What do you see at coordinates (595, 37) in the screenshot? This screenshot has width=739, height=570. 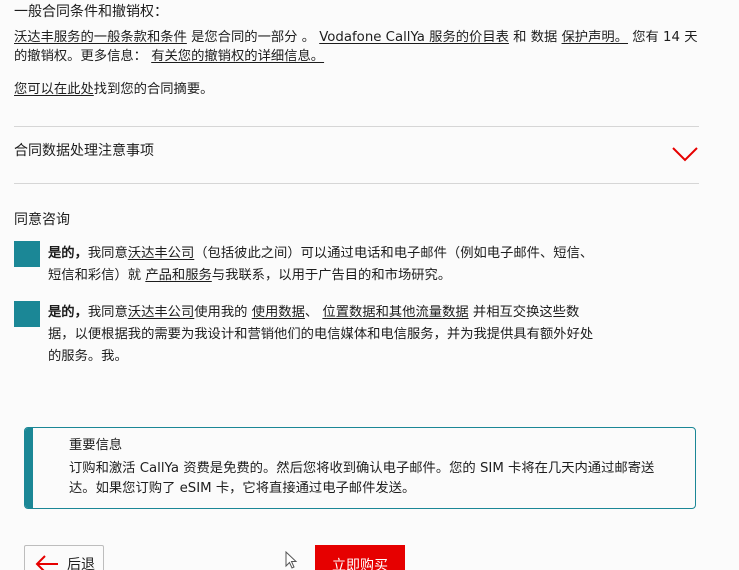 I see `privacy-statement-link: 保护声明。` at bounding box center [595, 37].